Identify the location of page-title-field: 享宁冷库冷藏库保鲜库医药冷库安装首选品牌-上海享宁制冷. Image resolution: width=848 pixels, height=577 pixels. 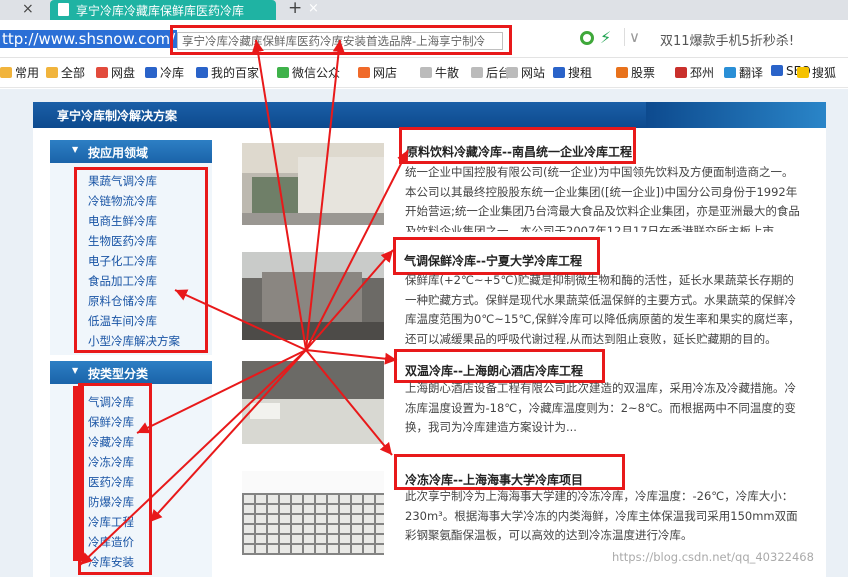
(340, 41).